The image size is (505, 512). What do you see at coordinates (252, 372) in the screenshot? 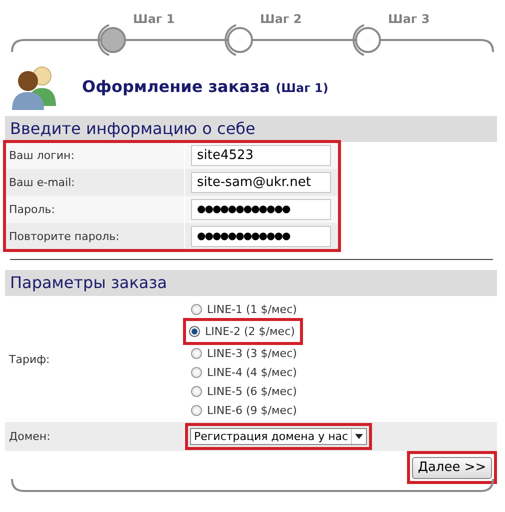
I see `option-label: LINE-4 (4 $/мес)` at bounding box center [252, 372].